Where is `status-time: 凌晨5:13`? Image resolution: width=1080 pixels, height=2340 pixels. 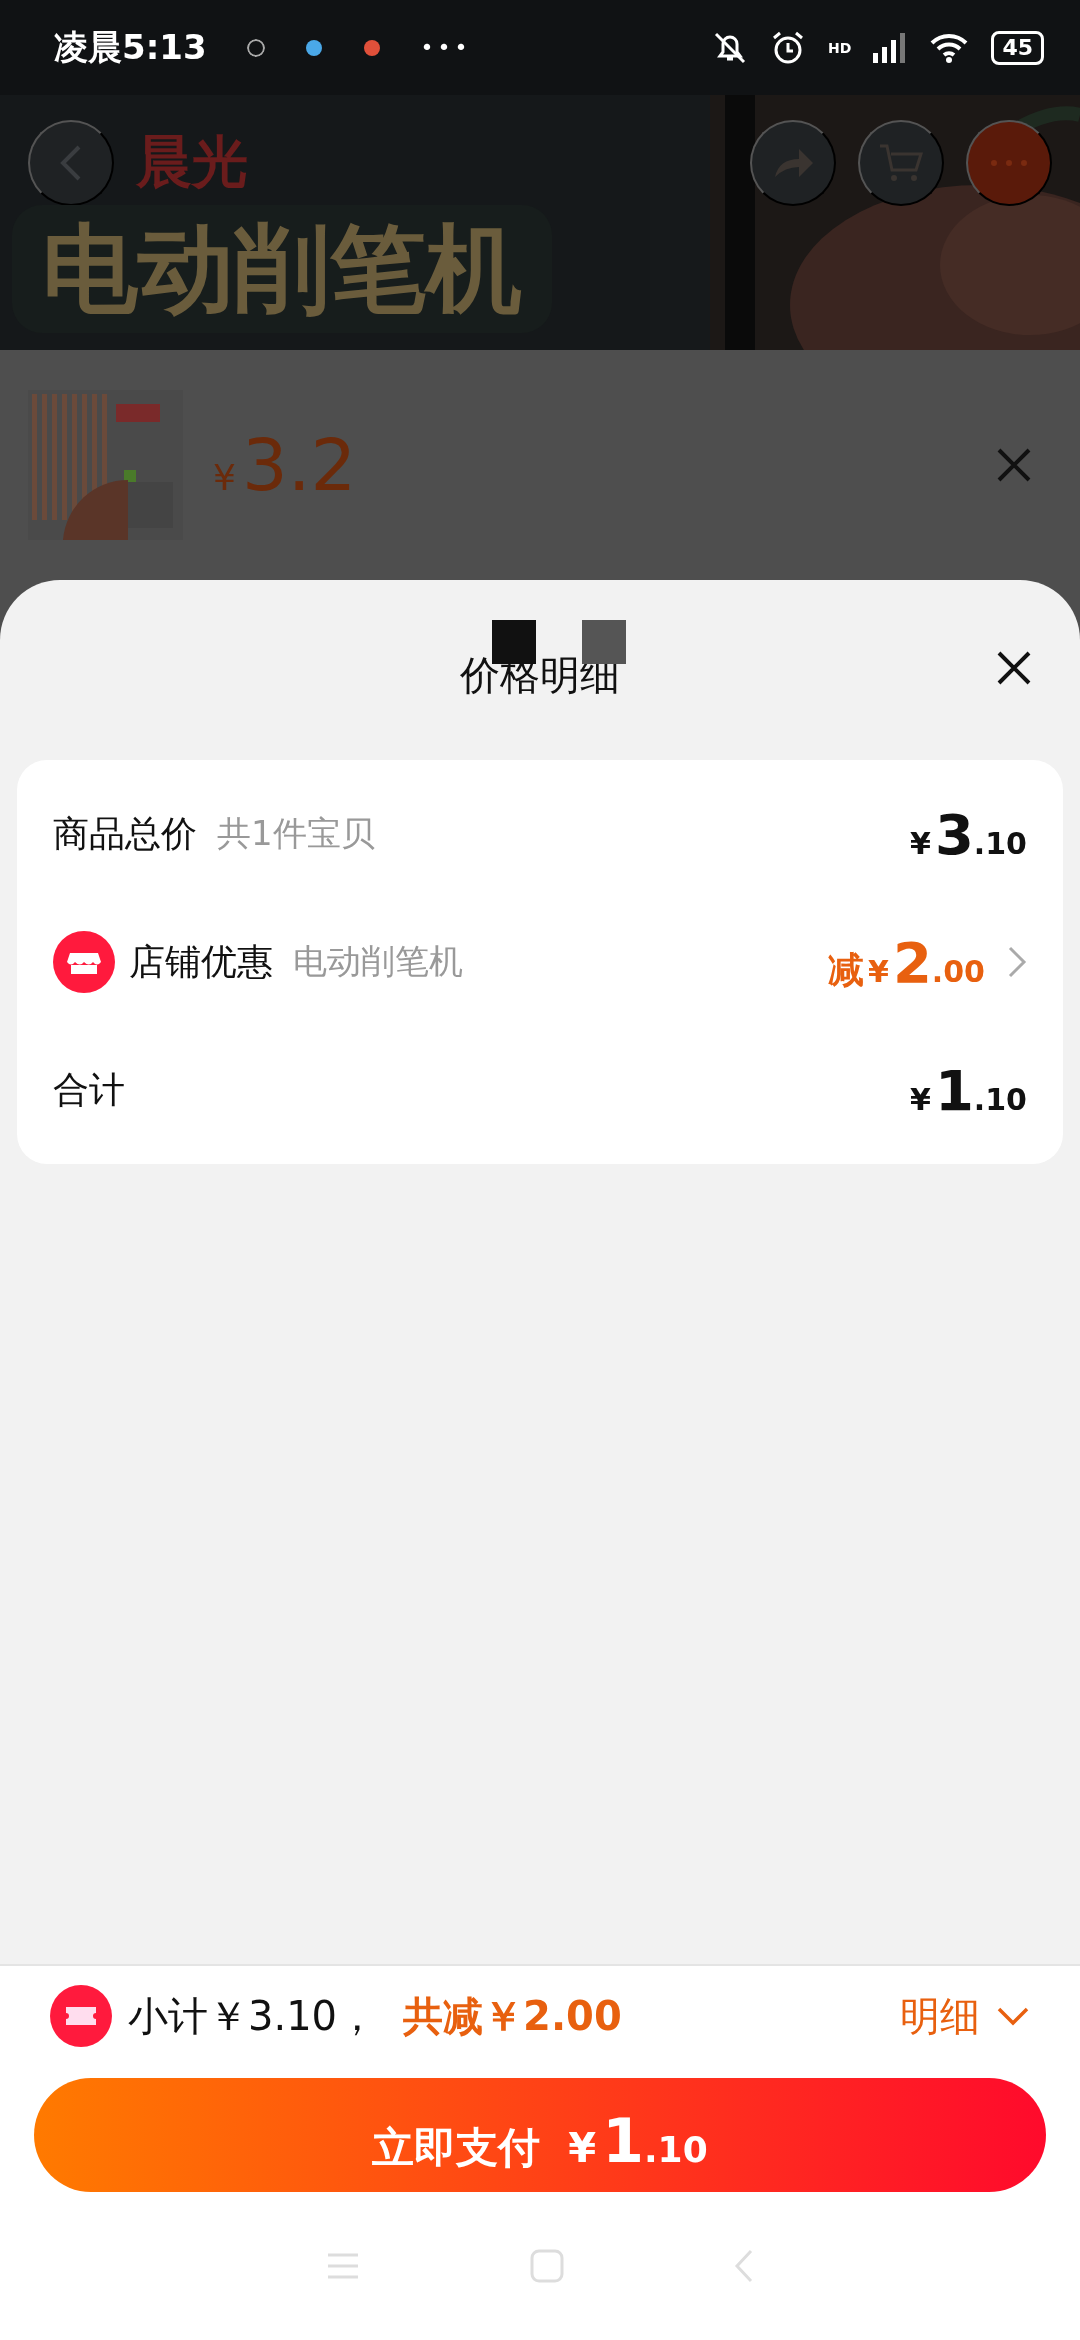
status-time: 凌晨5:13 is located at coordinates (130, 47).